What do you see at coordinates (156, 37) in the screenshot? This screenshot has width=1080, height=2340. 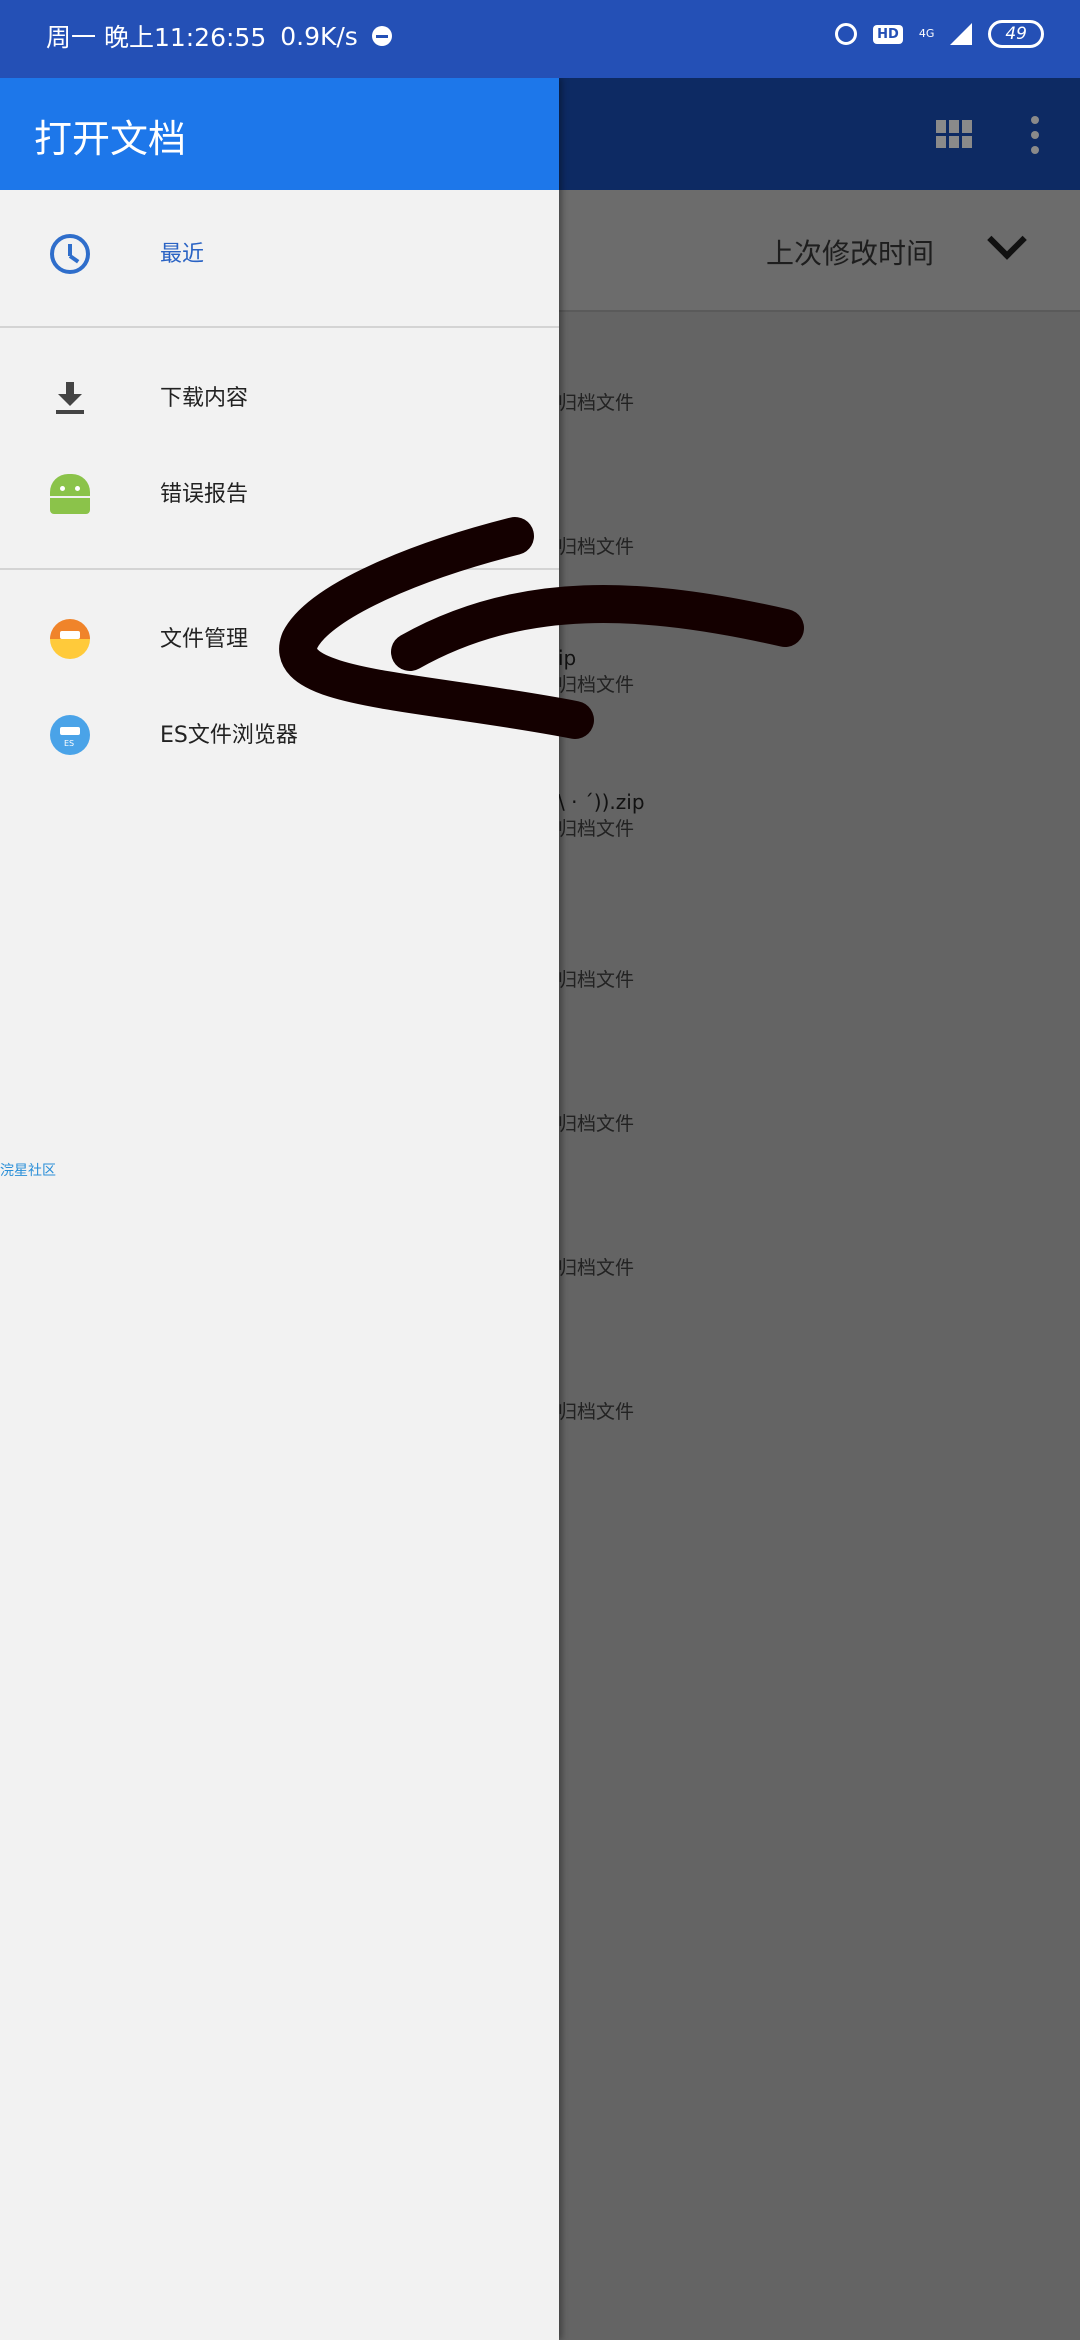 I see `status-time: 周一 晚上11:26:55` at bounding box center [156, 37].